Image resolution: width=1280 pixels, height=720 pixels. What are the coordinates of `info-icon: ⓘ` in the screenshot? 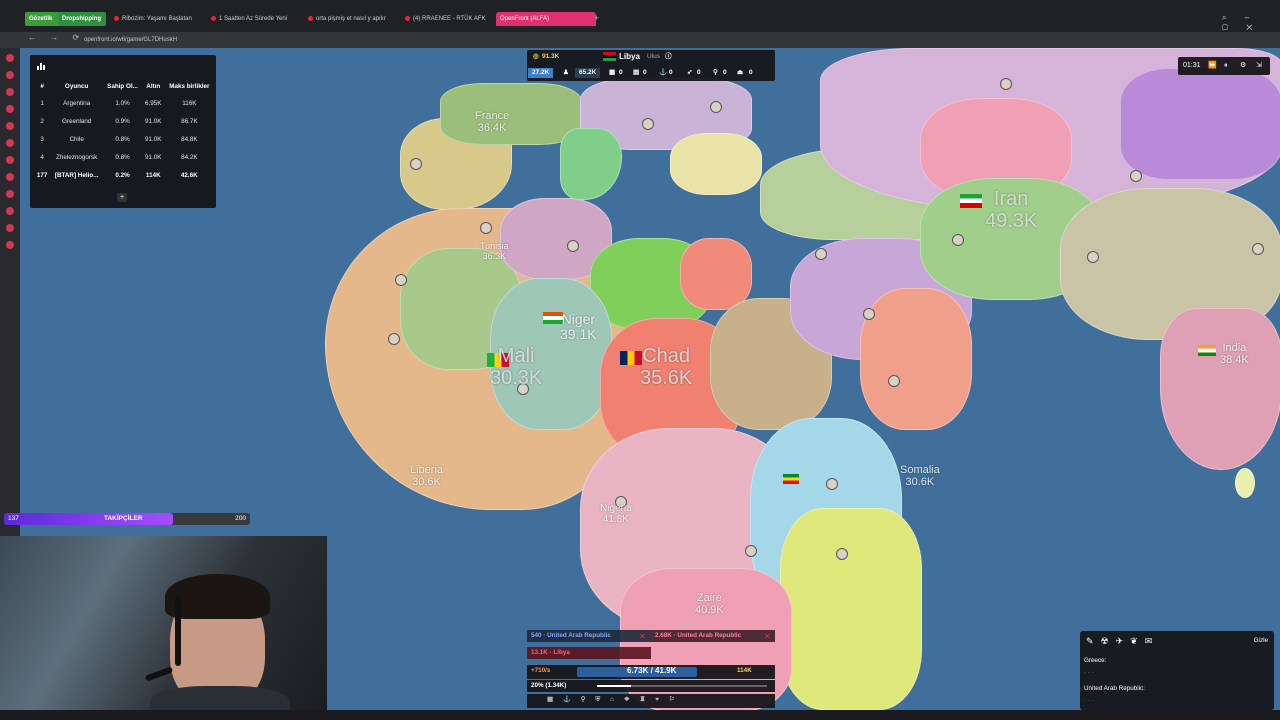 It's located at (668, 57).